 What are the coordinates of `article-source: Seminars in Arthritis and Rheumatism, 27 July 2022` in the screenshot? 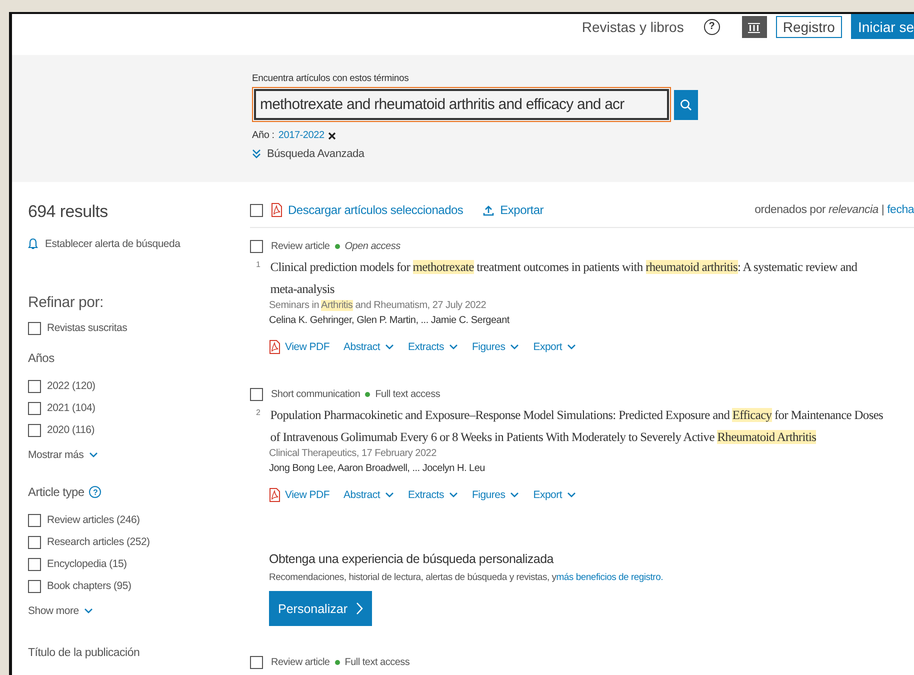 It's located at (378, 305).